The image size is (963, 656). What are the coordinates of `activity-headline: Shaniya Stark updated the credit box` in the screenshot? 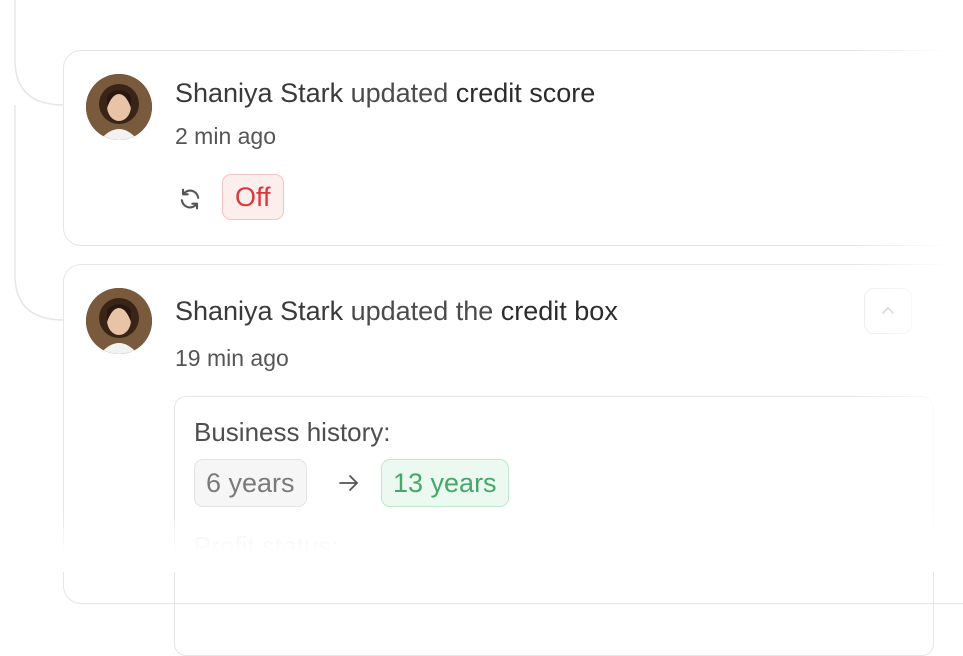 It's located at (396, 311).